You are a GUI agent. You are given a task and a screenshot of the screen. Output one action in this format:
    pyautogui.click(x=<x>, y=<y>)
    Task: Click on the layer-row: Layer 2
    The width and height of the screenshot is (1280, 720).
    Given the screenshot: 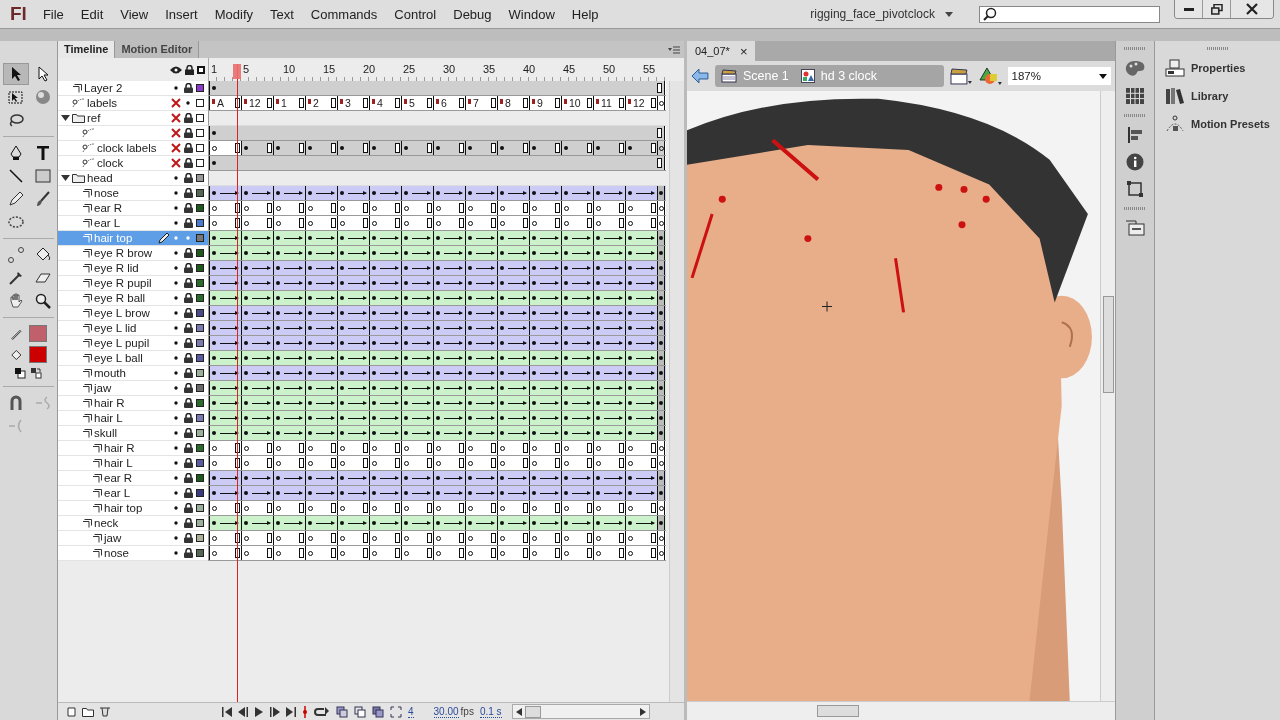 What is the action you would take?
    pyautogui.click(x=133, y=88)
    